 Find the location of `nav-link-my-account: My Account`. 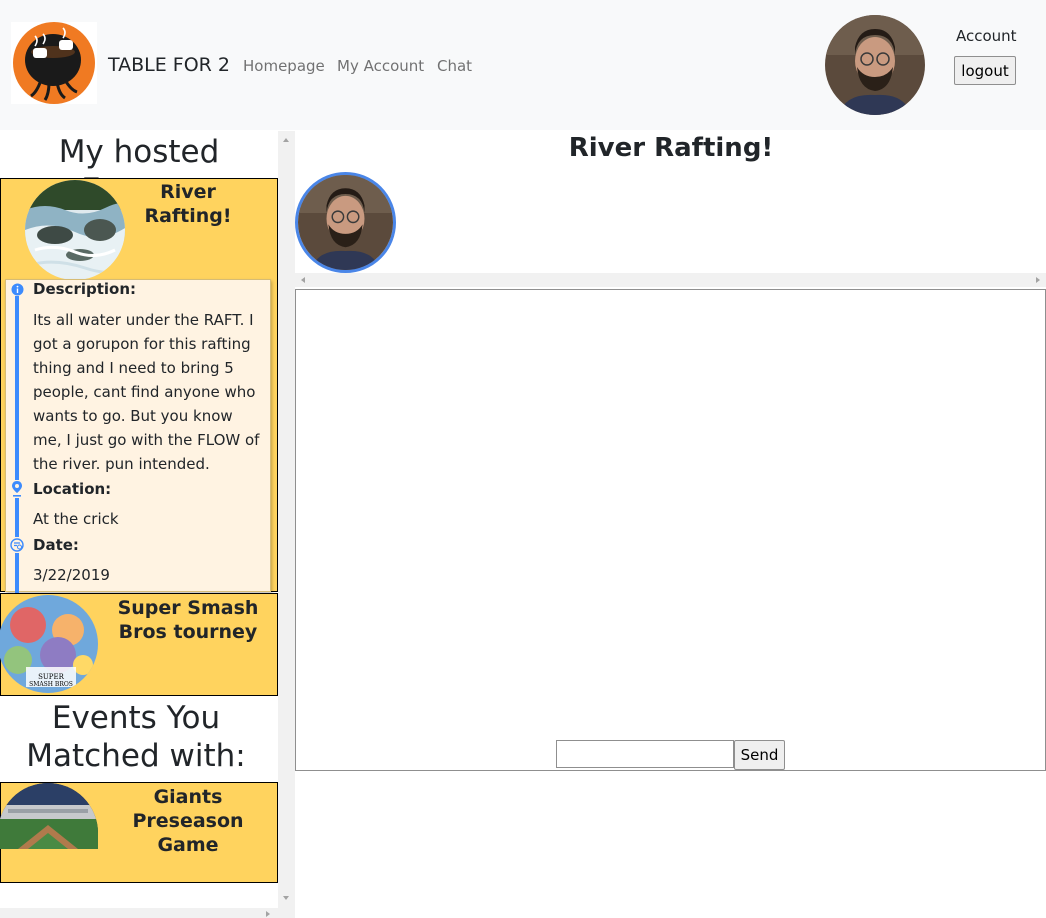

nav-link-my-account: My Account is located at coordinates (380, 66).